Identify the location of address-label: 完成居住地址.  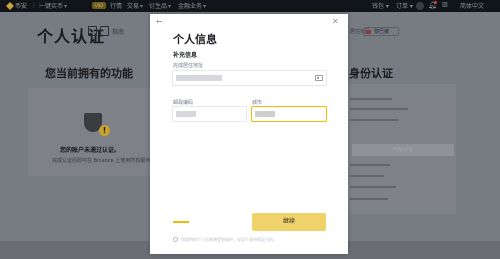
(188, 66).